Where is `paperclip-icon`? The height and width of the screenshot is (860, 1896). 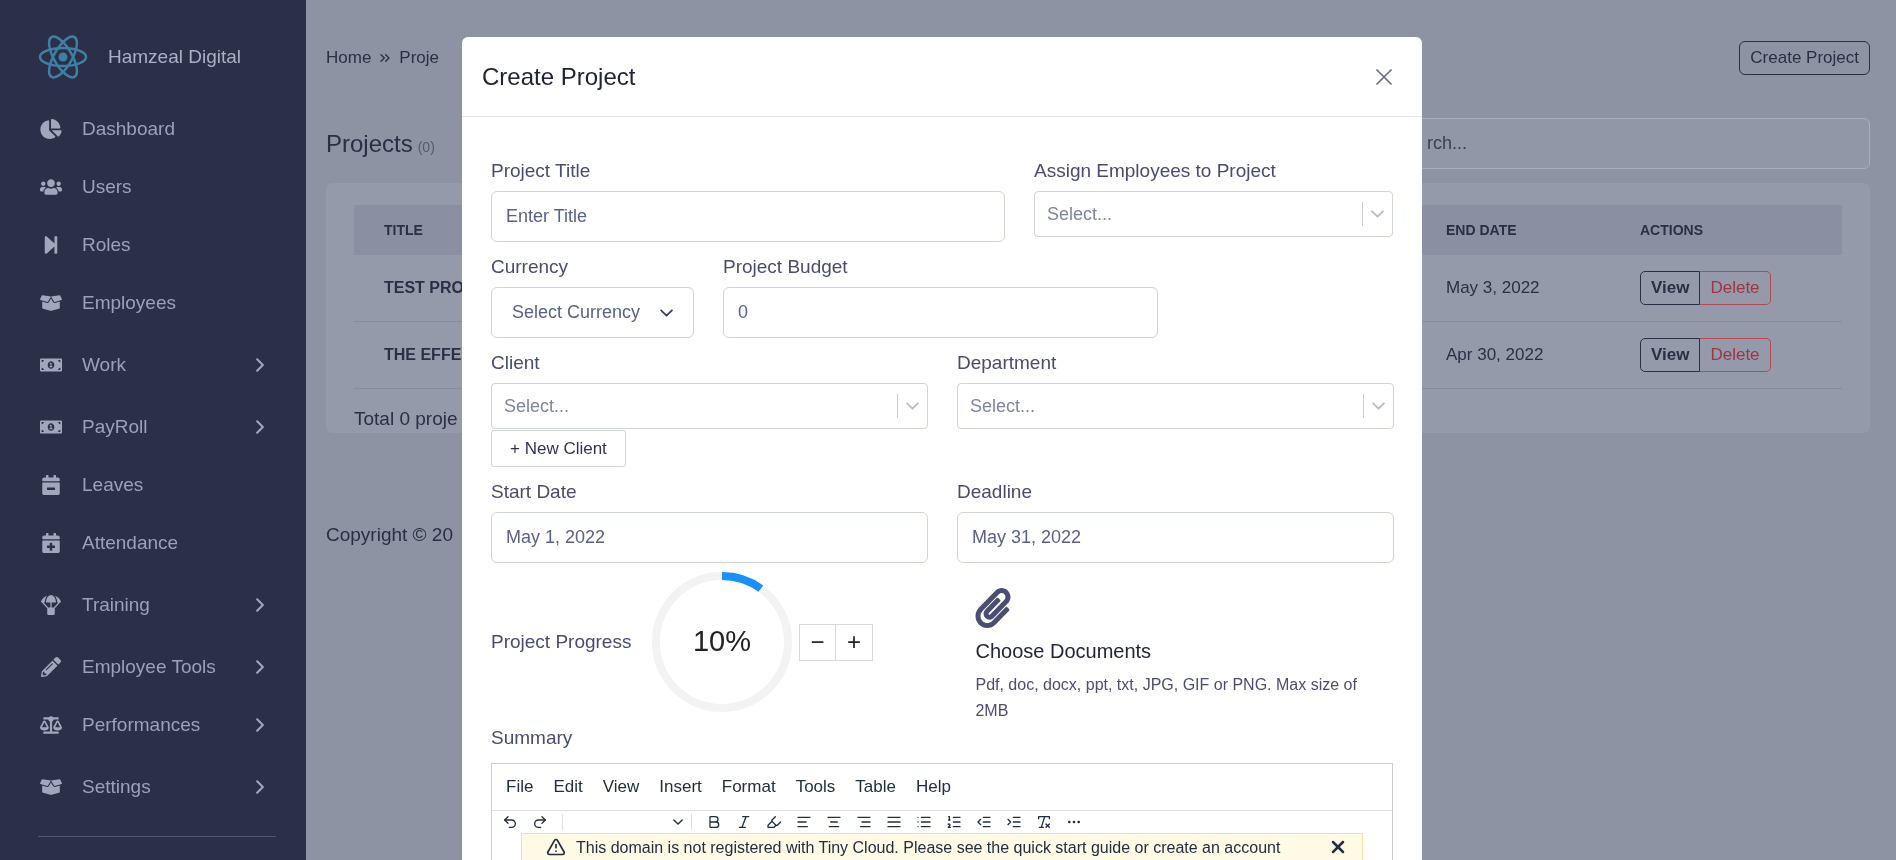
paperclip-icon is located at coordinates (993, 608).